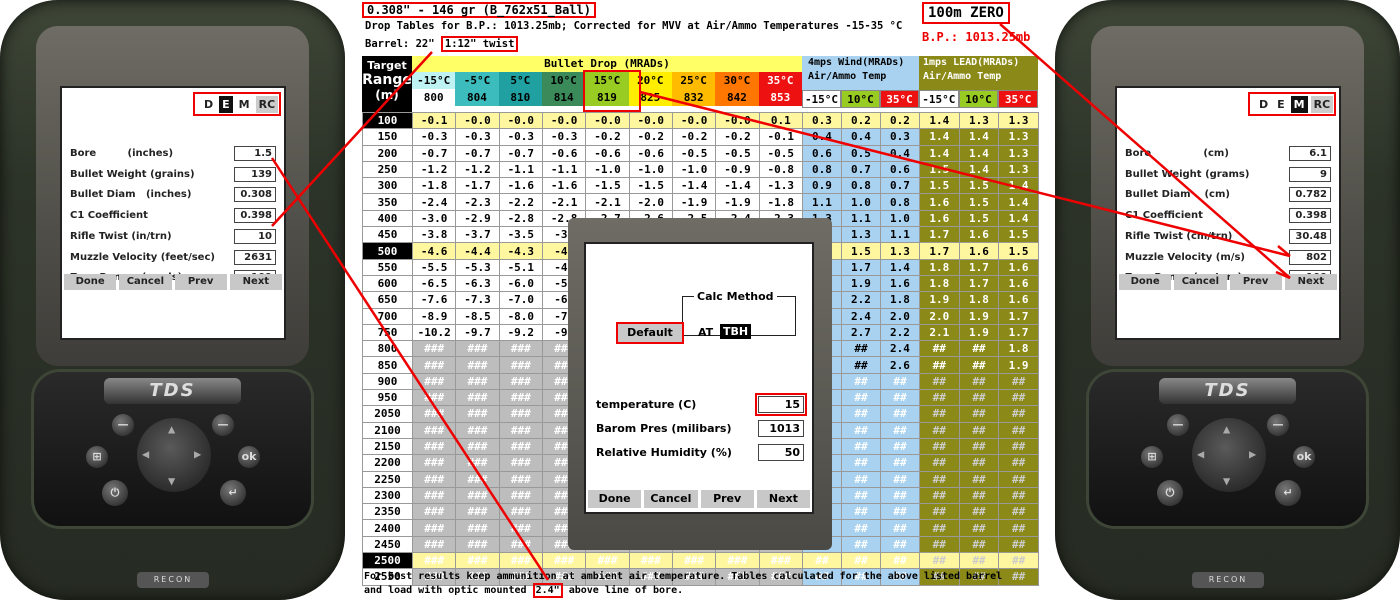 This screenshot has width=1400, height=600. I want to click on field-label: Bore (inches), so click(122, 153).